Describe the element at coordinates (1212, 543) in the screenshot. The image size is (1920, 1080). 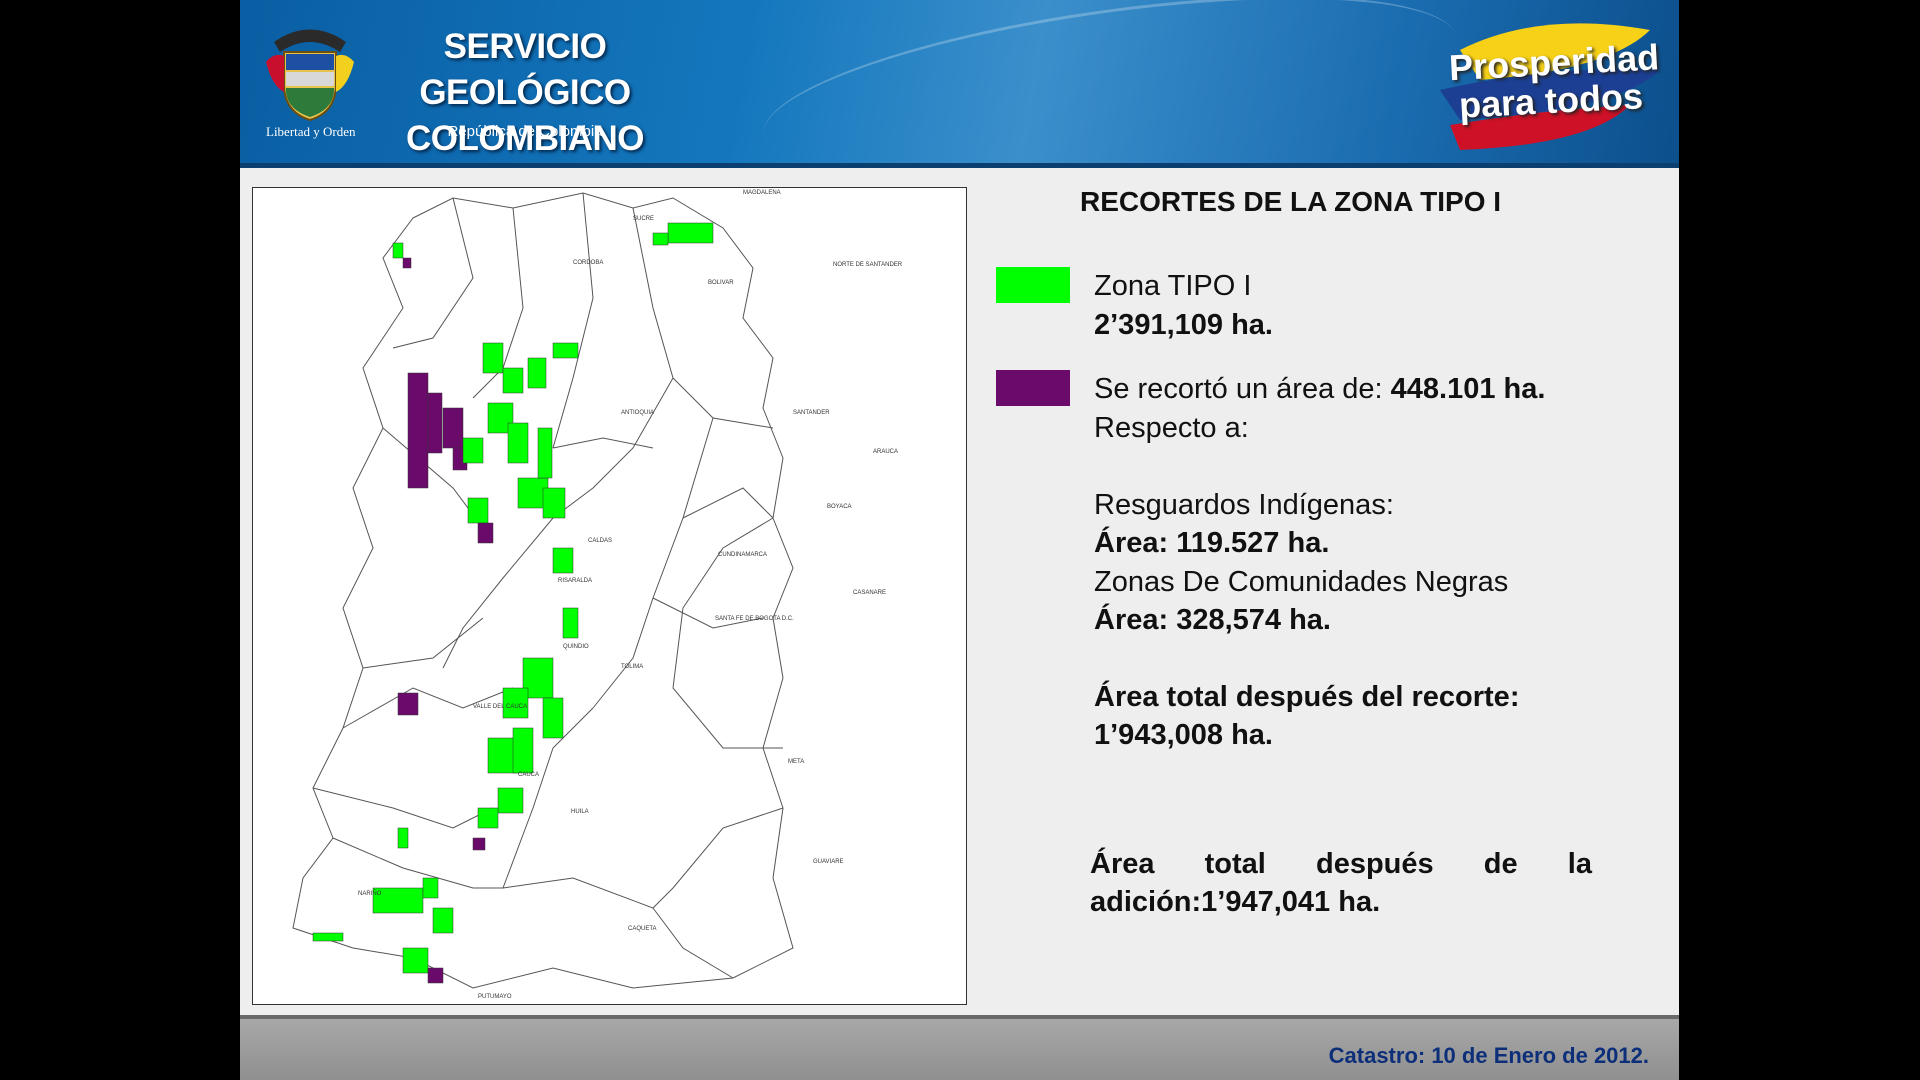
I see `resguardos-area: Área: 119.527 ha.` at that location.